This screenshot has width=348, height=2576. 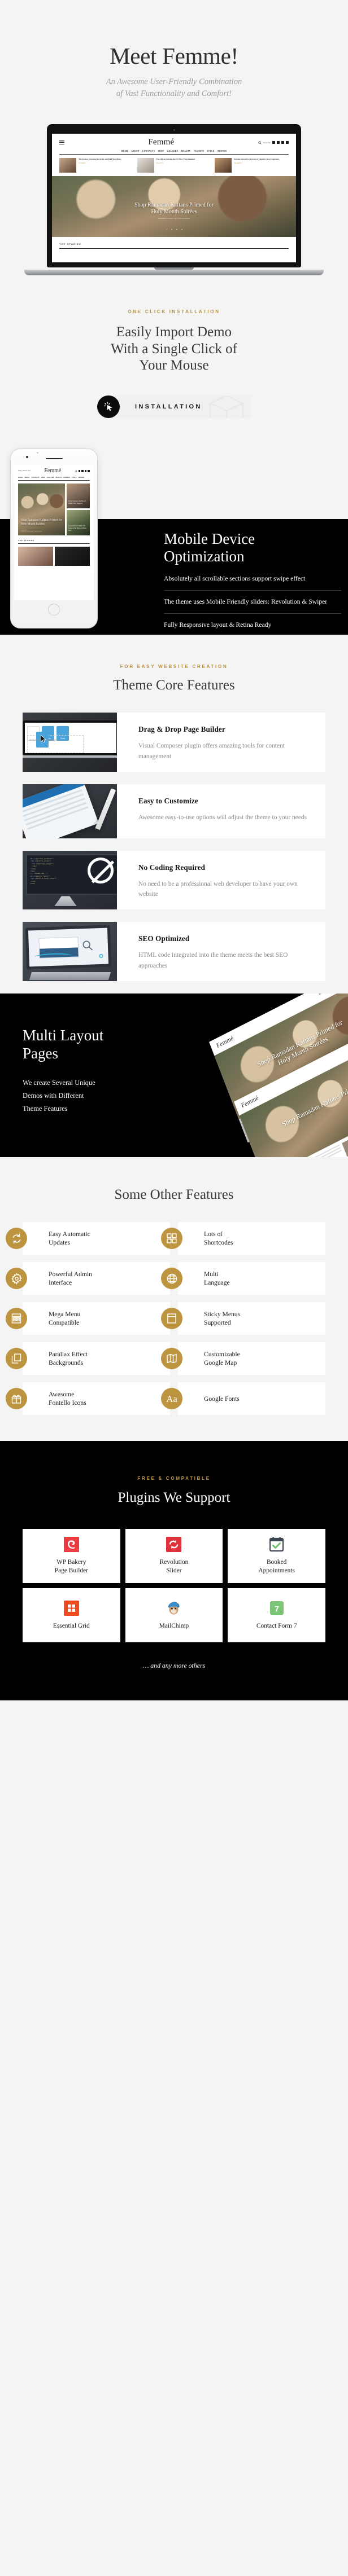 I want to click on mobile-title: Mobile Device Optimization, so click(x=253, y=548).